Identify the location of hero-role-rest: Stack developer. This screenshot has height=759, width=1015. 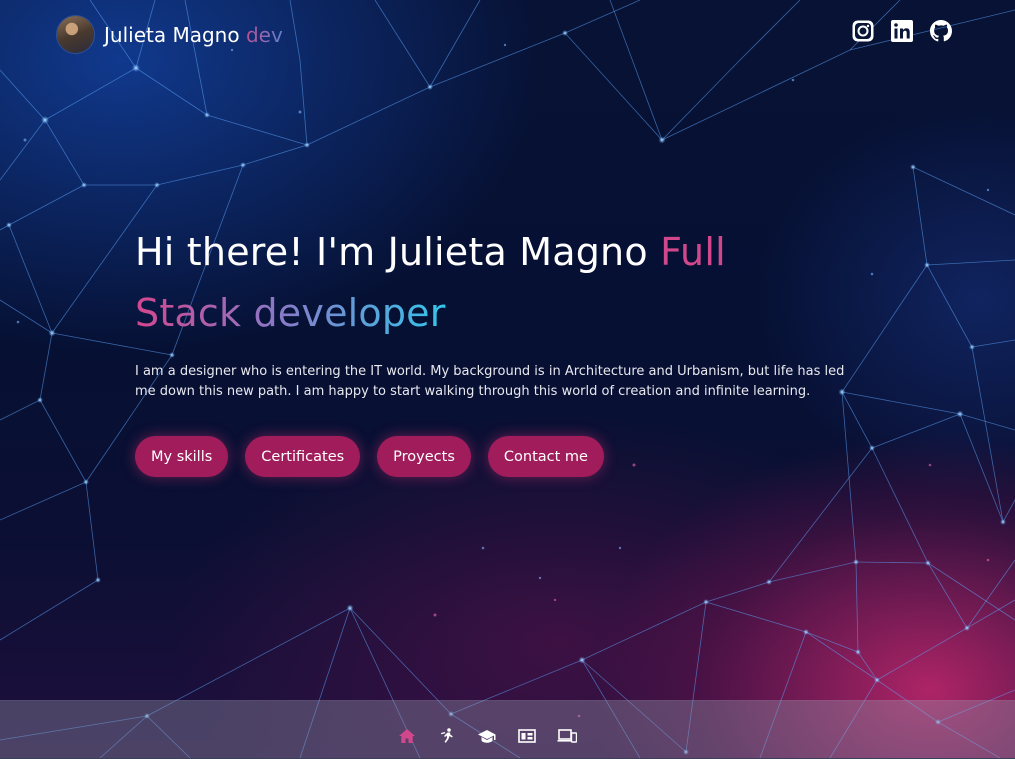
(290, 313).